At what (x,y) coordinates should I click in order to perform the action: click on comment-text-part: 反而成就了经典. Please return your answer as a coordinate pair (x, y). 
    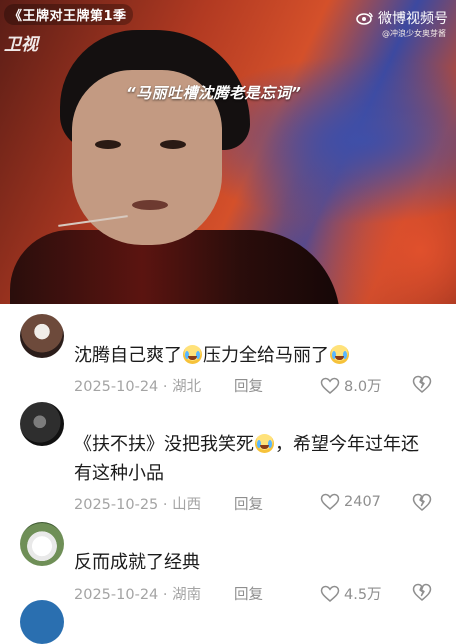
    Looking at the image, I should click on (137, 562).